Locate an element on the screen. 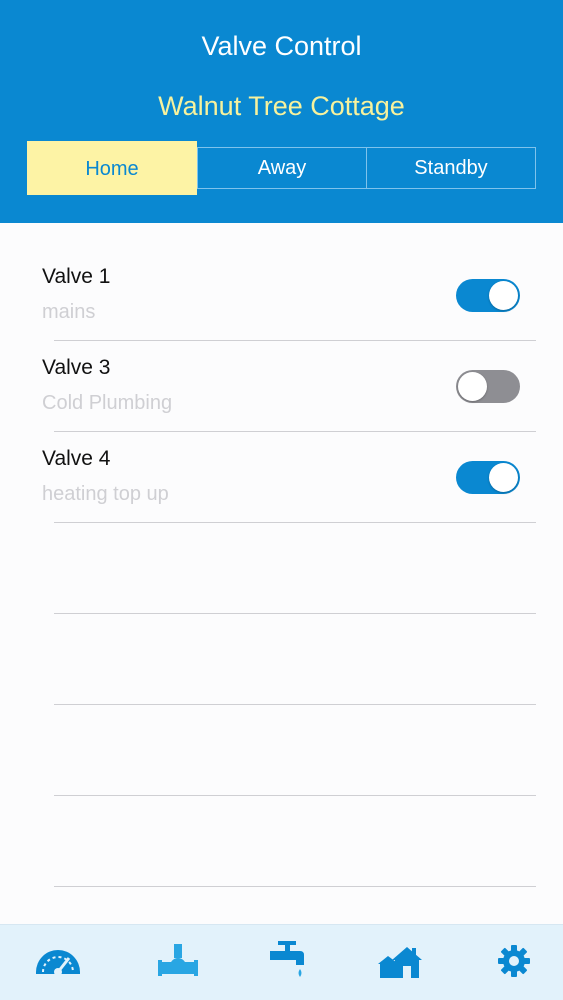 Image resolution: width=563 pixels, height=1000 pixels. valve-name: Valve 3 is located at coordinates (76, 367).